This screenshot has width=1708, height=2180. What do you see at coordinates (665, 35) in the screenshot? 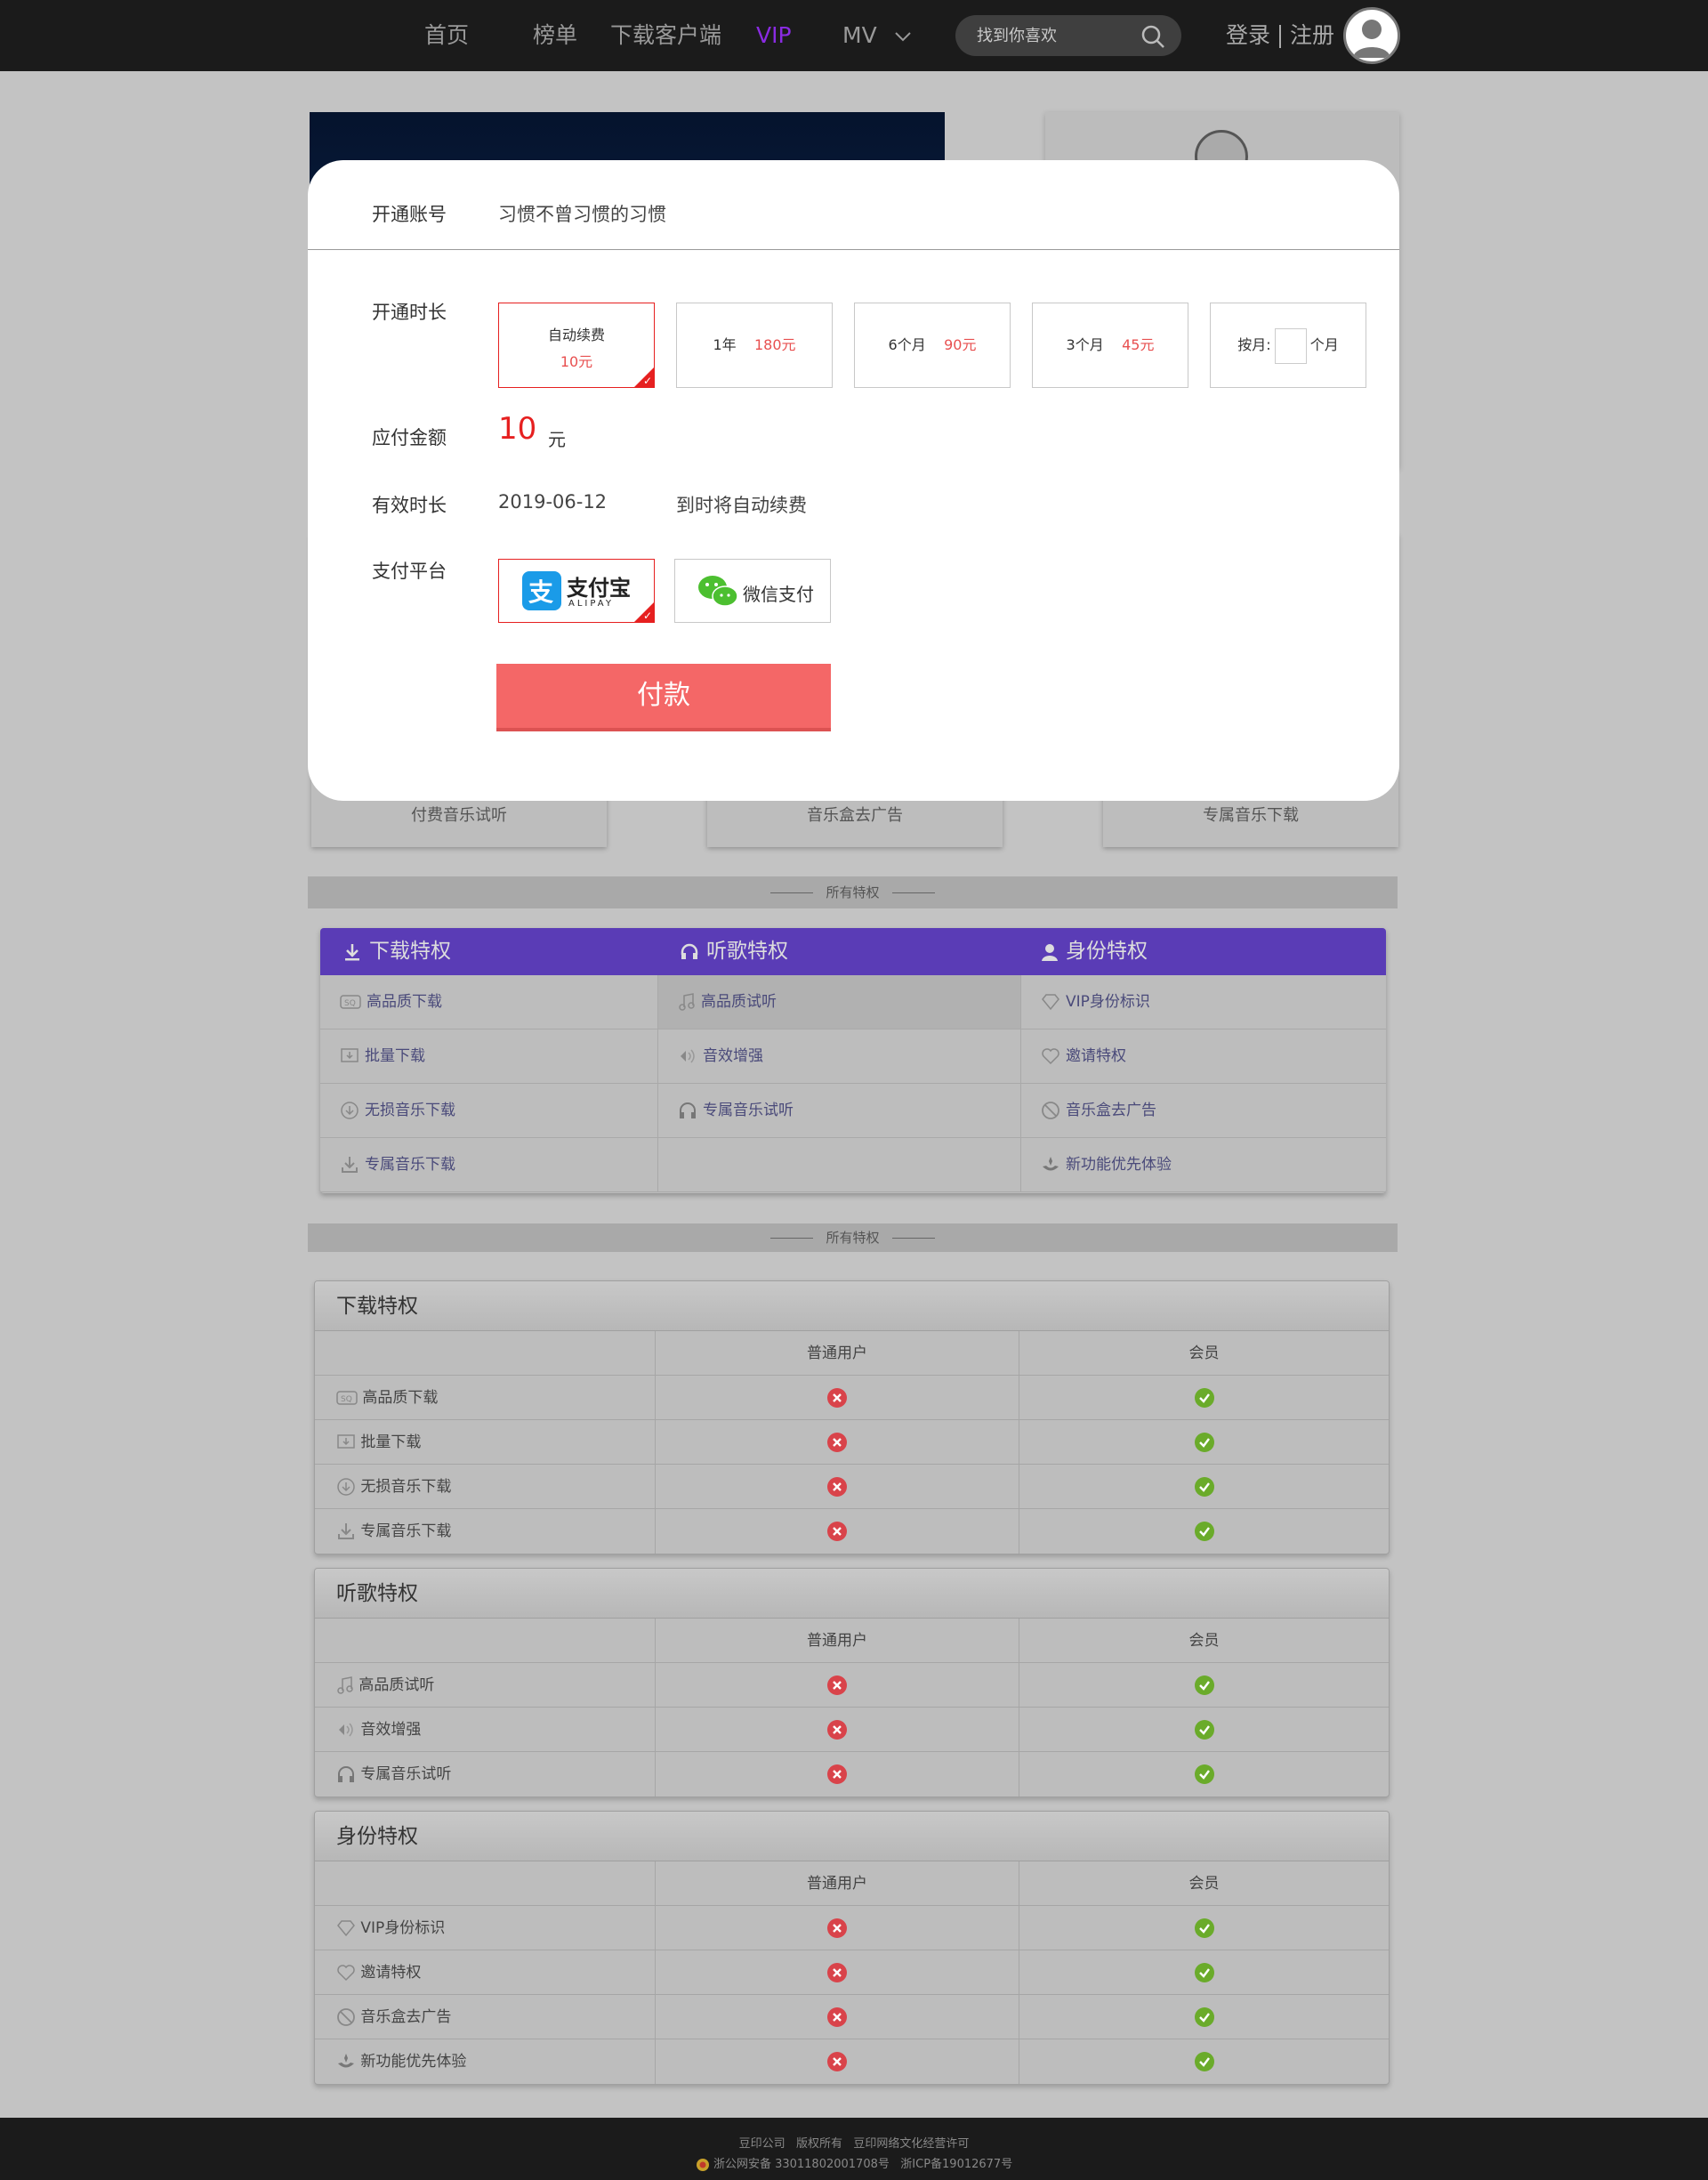
I see `nav-download-client: 下载客户端` at bounding box center [665, 35].